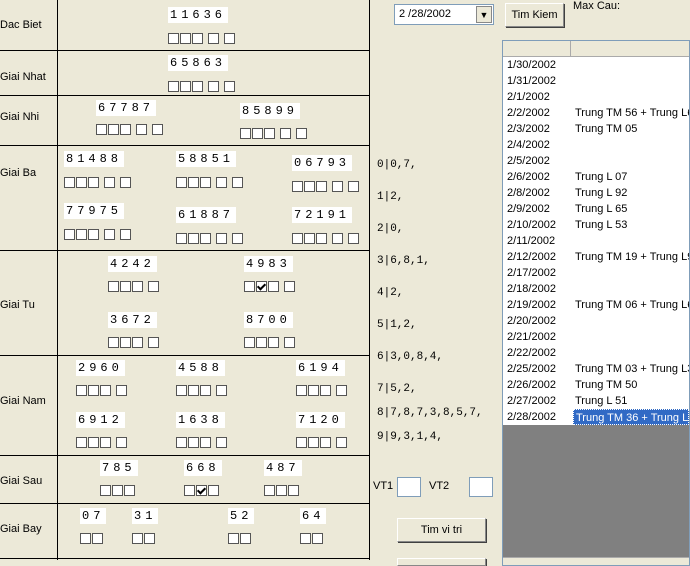  Describe the element at coordinates (596, 161) in the screenshot. I see `list-item: 2/5/2002` at that location.